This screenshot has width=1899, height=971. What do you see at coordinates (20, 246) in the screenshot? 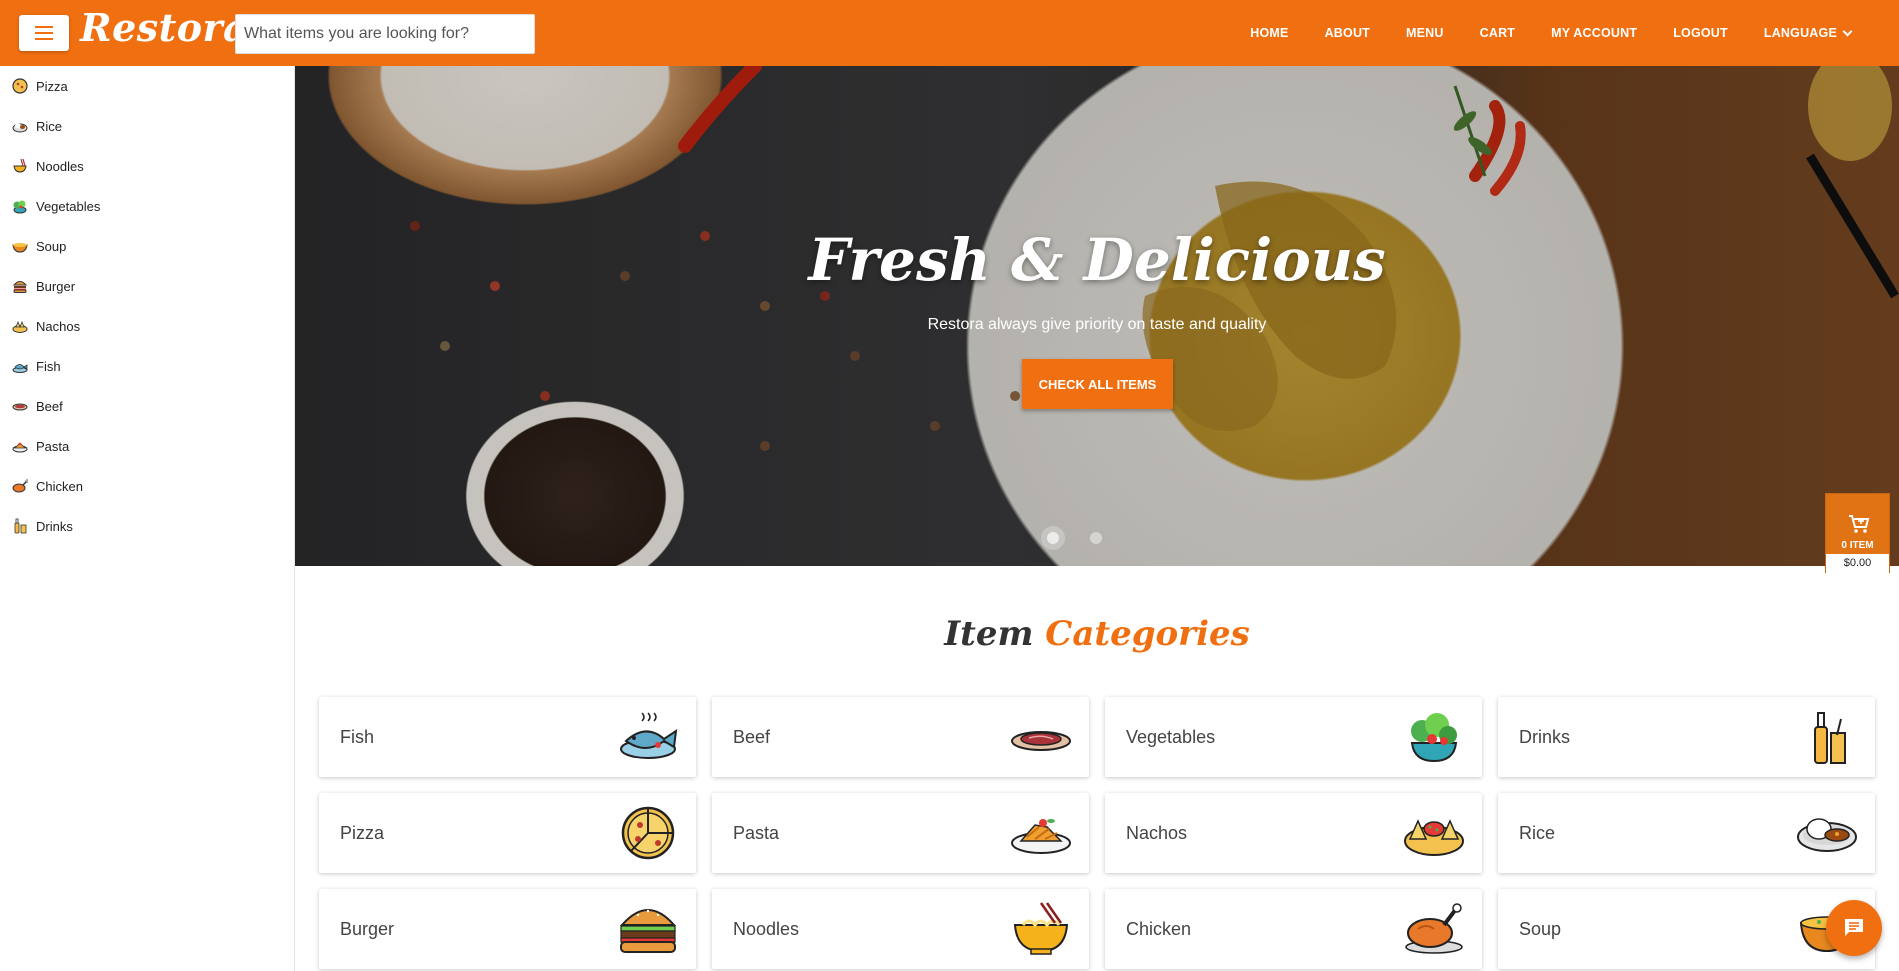
I see `soup-icon` at bounding box center [20, 246].